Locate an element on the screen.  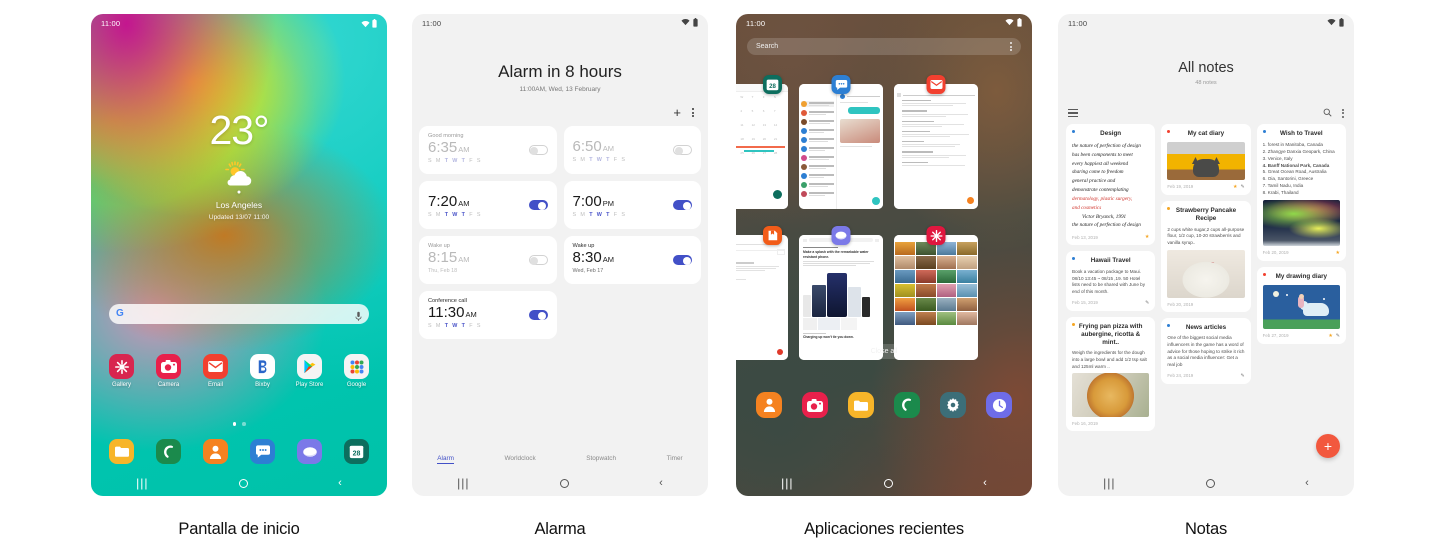
note-date: Feb 24, 2019 is located at coordinates (1180, 376).